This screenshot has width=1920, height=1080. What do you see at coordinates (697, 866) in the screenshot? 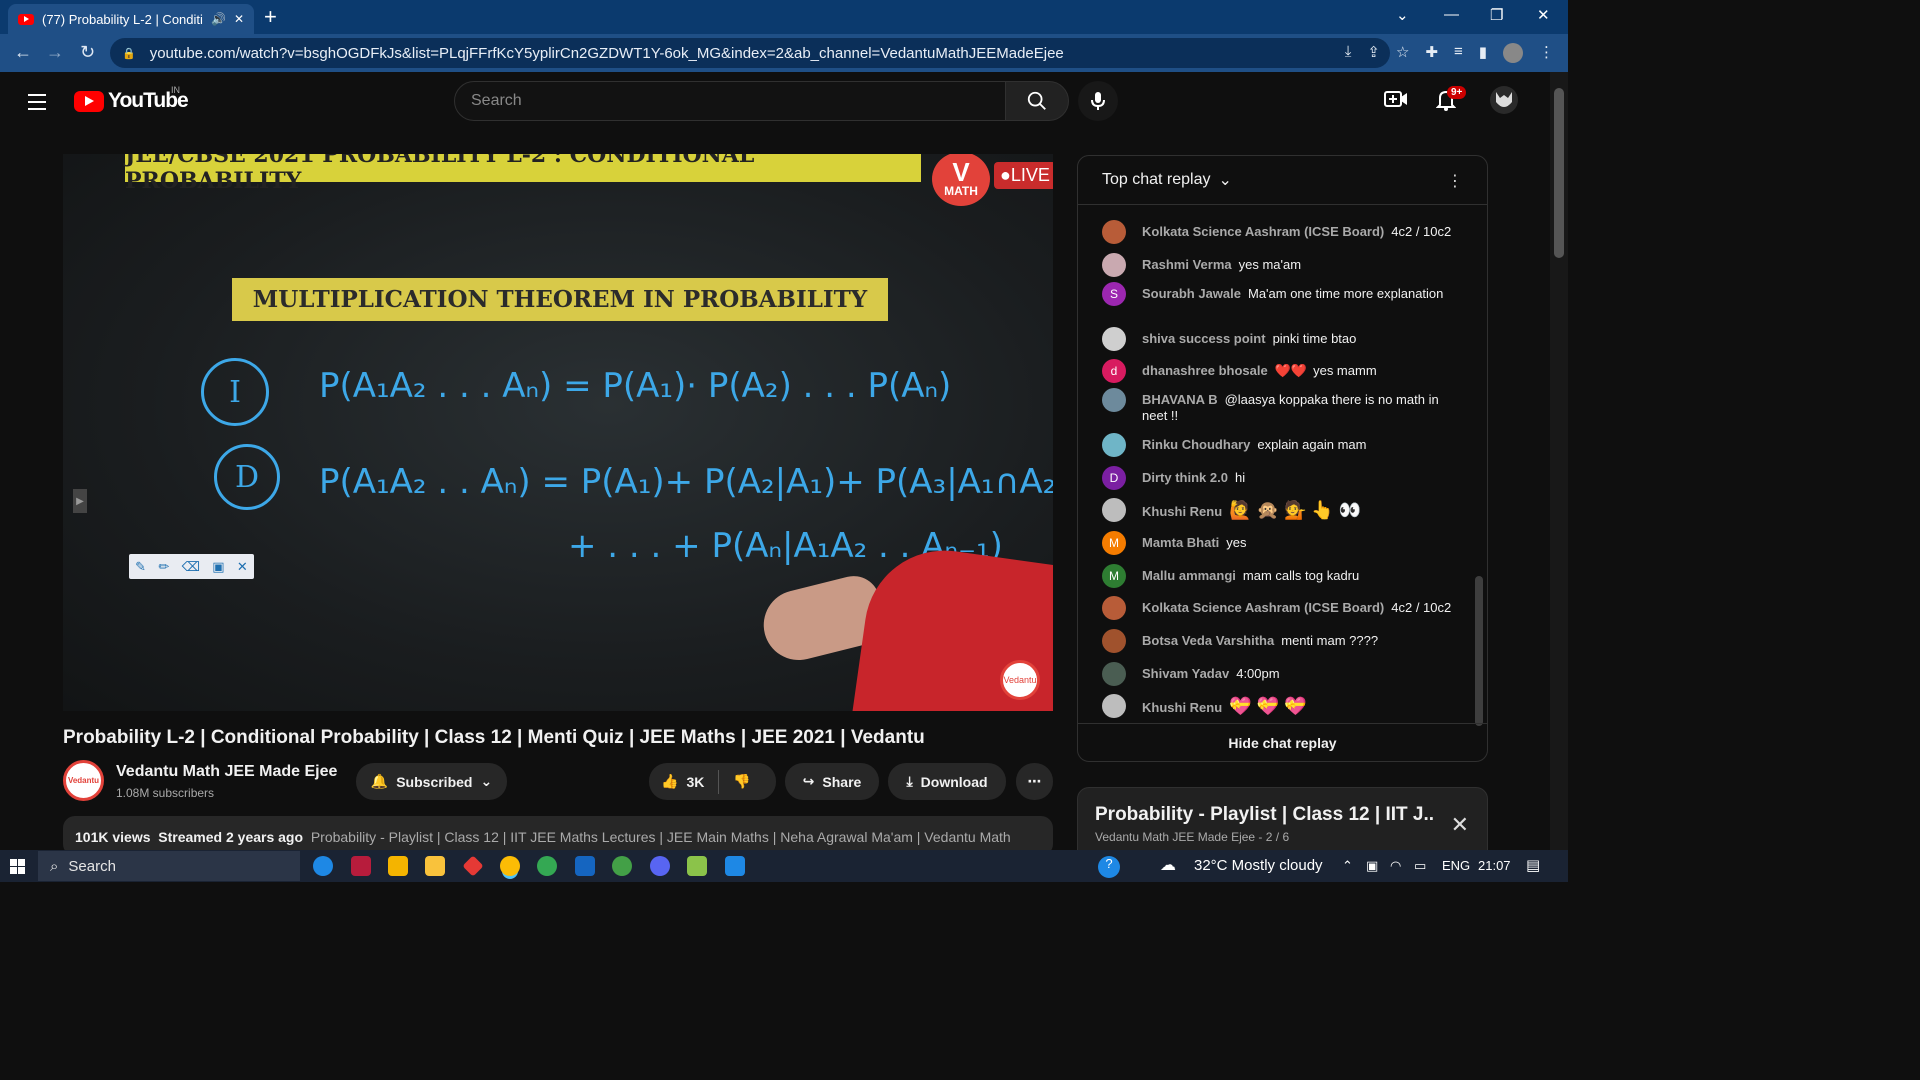
I see `app-stack-icon` at bounding box center [697, 866].